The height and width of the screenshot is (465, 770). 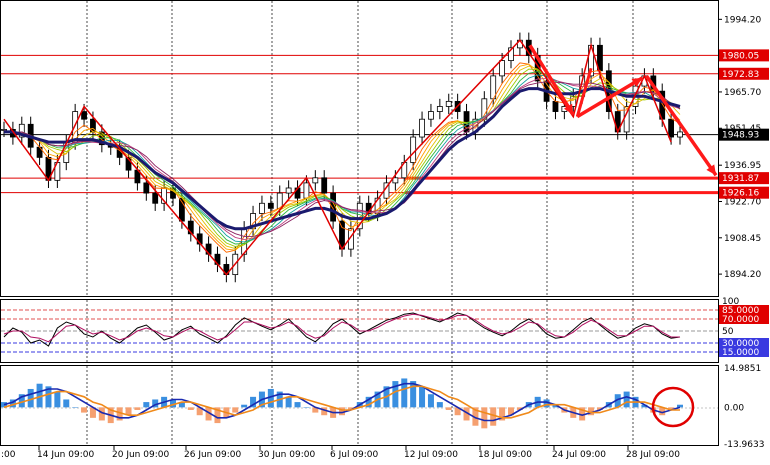 What do you see at coordinates (212, 455) in the screenshot?
I see `time-tick-label: 26 Jun 09:00` at bounding box center [212, 455].